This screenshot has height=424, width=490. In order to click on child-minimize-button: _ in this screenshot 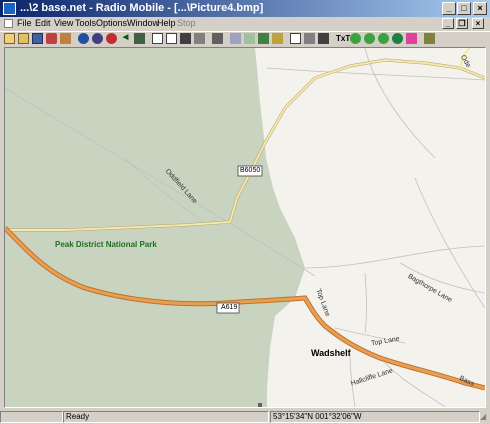, I will do `click(448, 23)`.